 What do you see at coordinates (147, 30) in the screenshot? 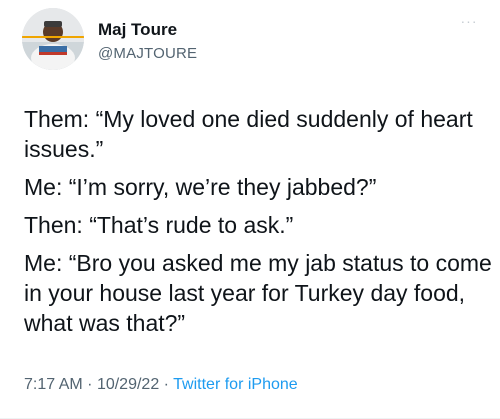
I see `display-name: Maj Toure` at bounding box center [147, 30].